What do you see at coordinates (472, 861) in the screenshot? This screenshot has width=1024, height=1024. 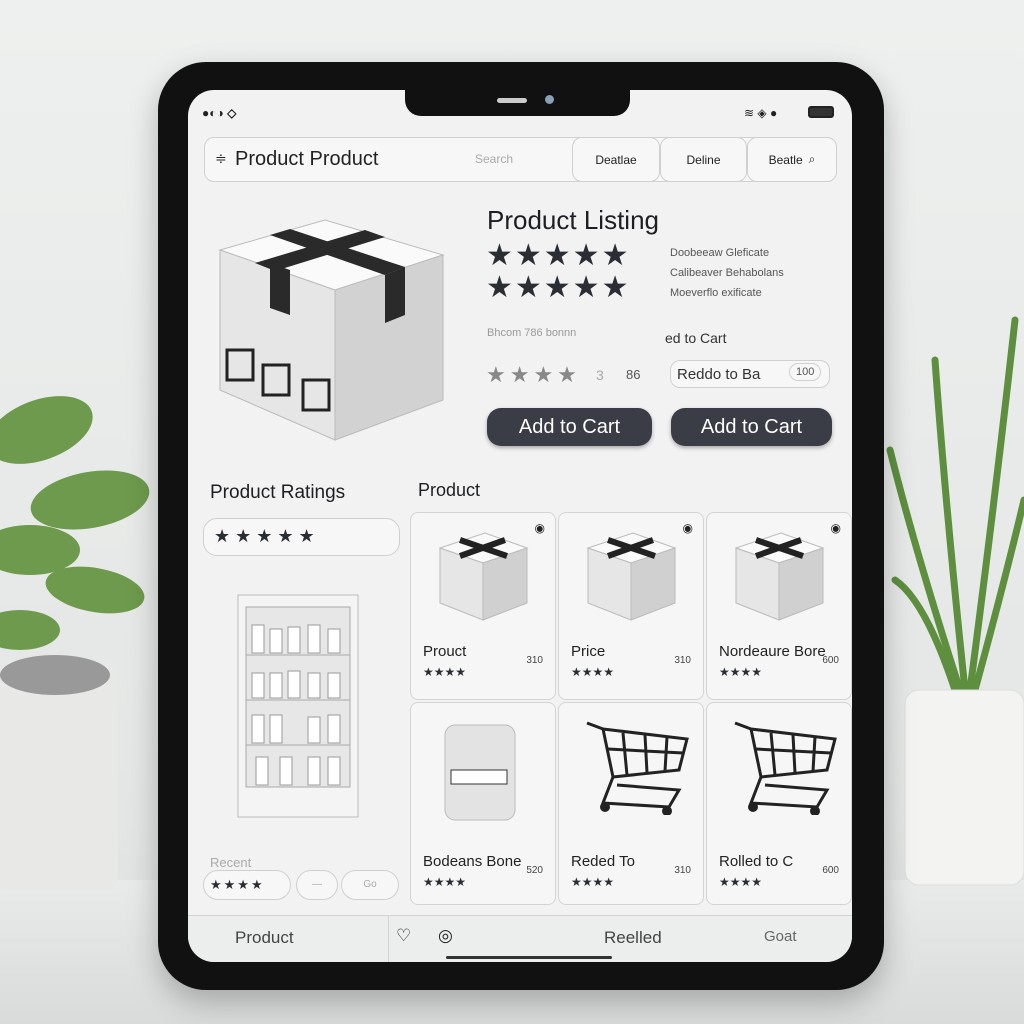 I see `product-name: Bodeans Bone` at bounding box center [472, 861].